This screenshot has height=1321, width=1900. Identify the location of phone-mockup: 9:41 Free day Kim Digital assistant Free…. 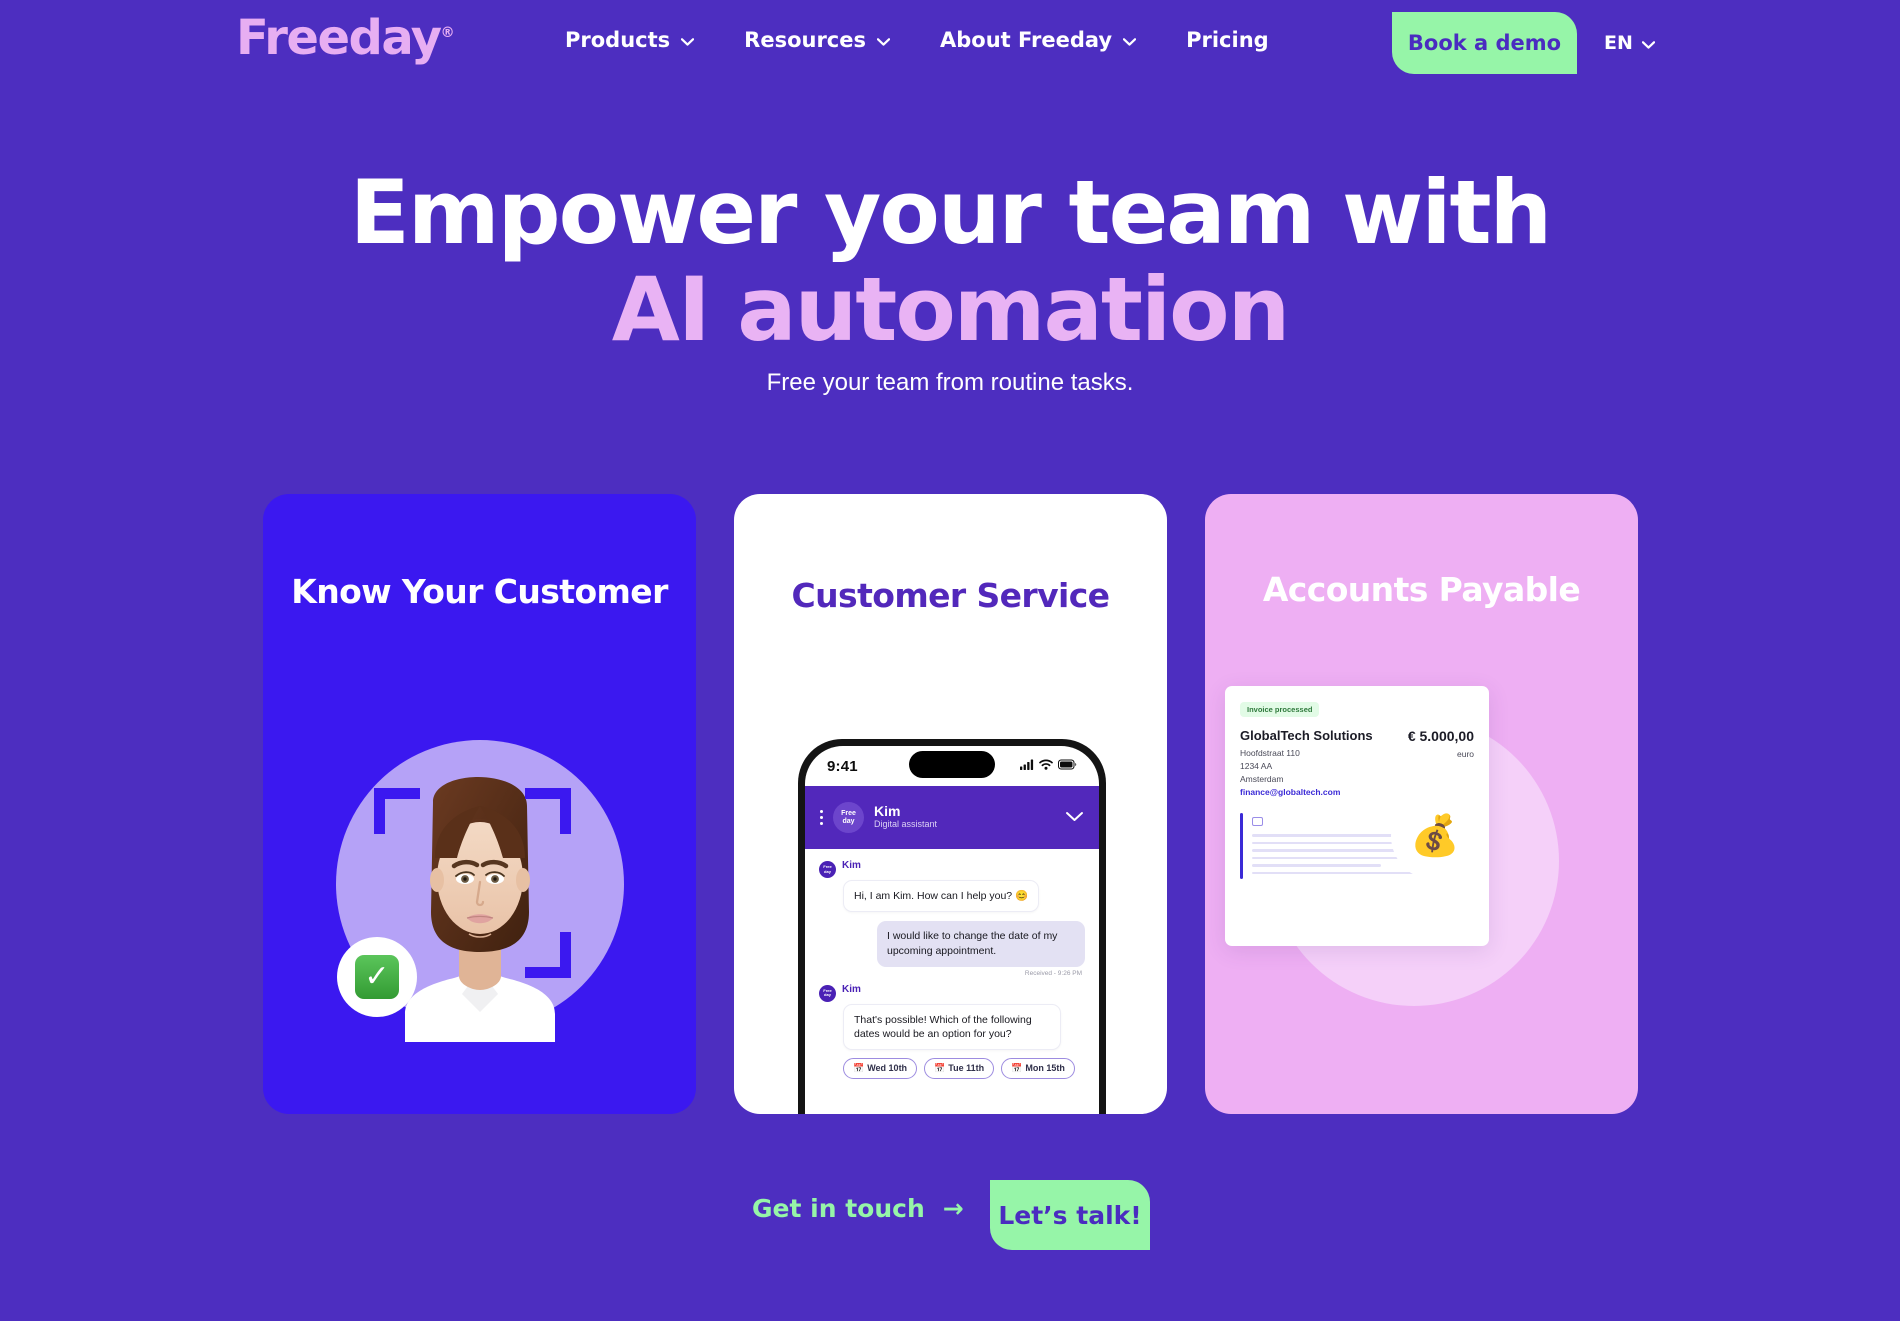
(952, 926).